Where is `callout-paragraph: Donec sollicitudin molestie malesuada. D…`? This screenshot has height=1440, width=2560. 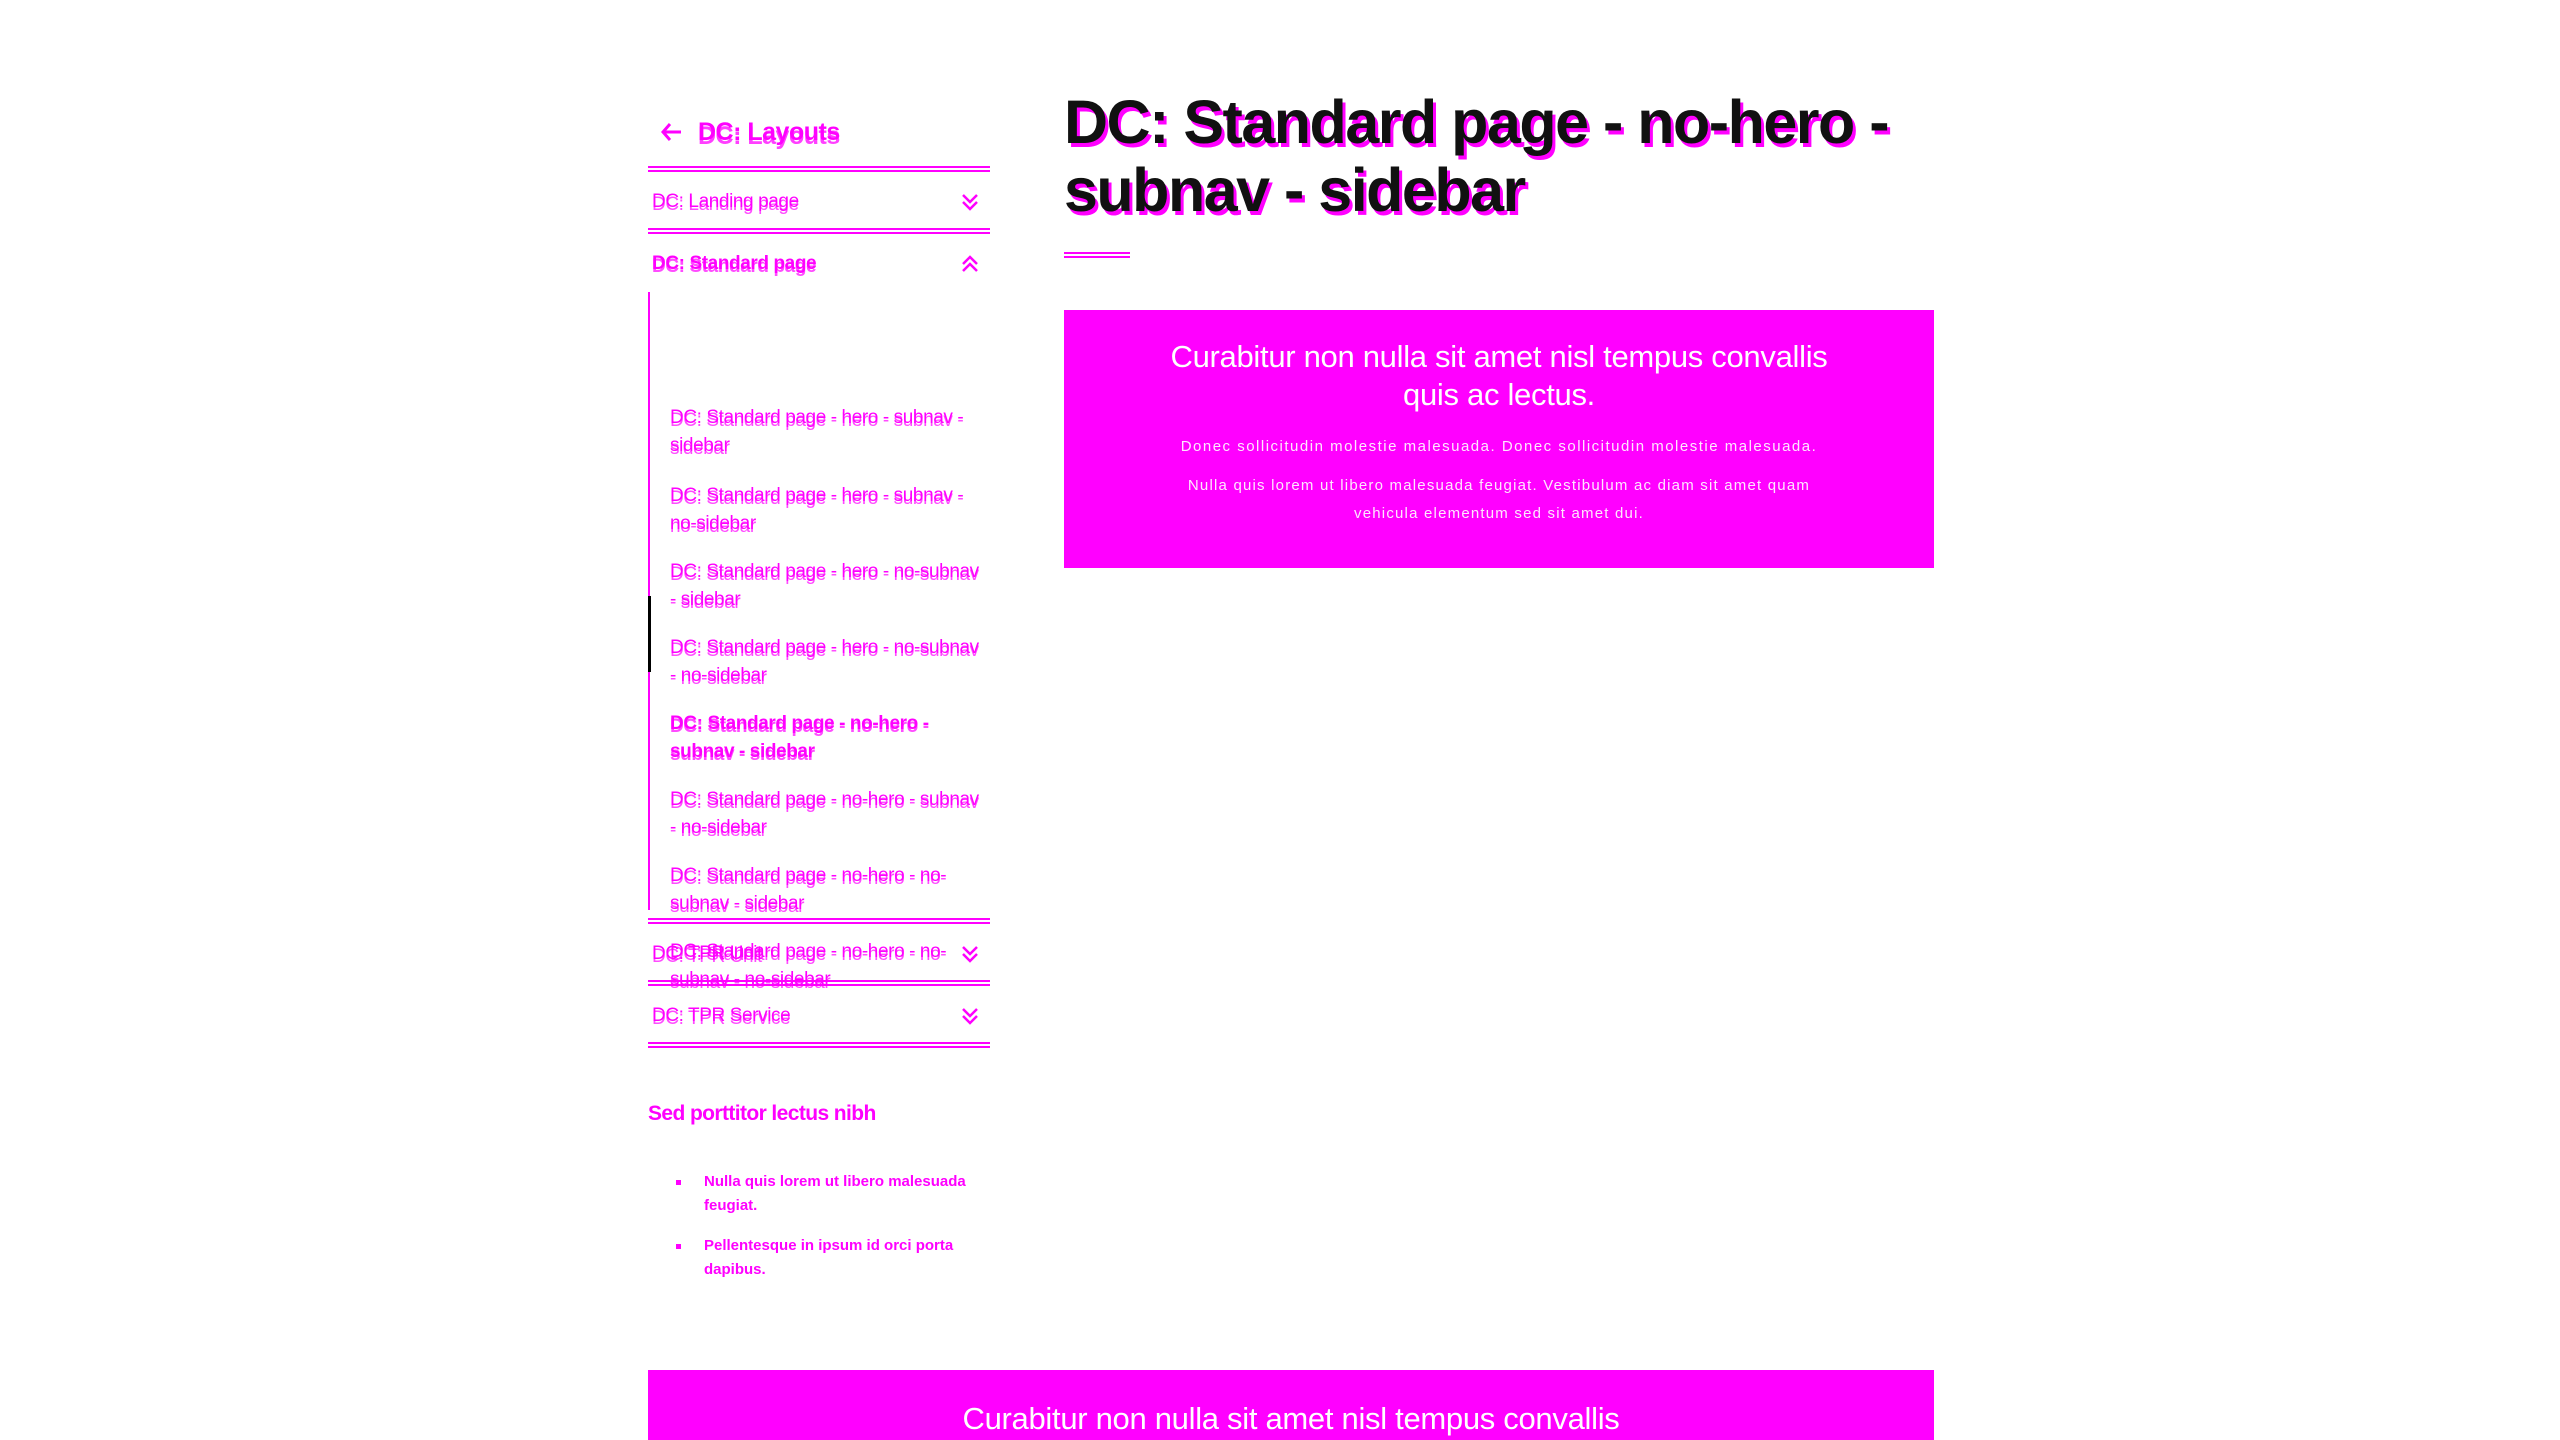 callout-paragraph: Donec sollicitudin molestie malesuada. D… is located at coordinates (1499, 446).